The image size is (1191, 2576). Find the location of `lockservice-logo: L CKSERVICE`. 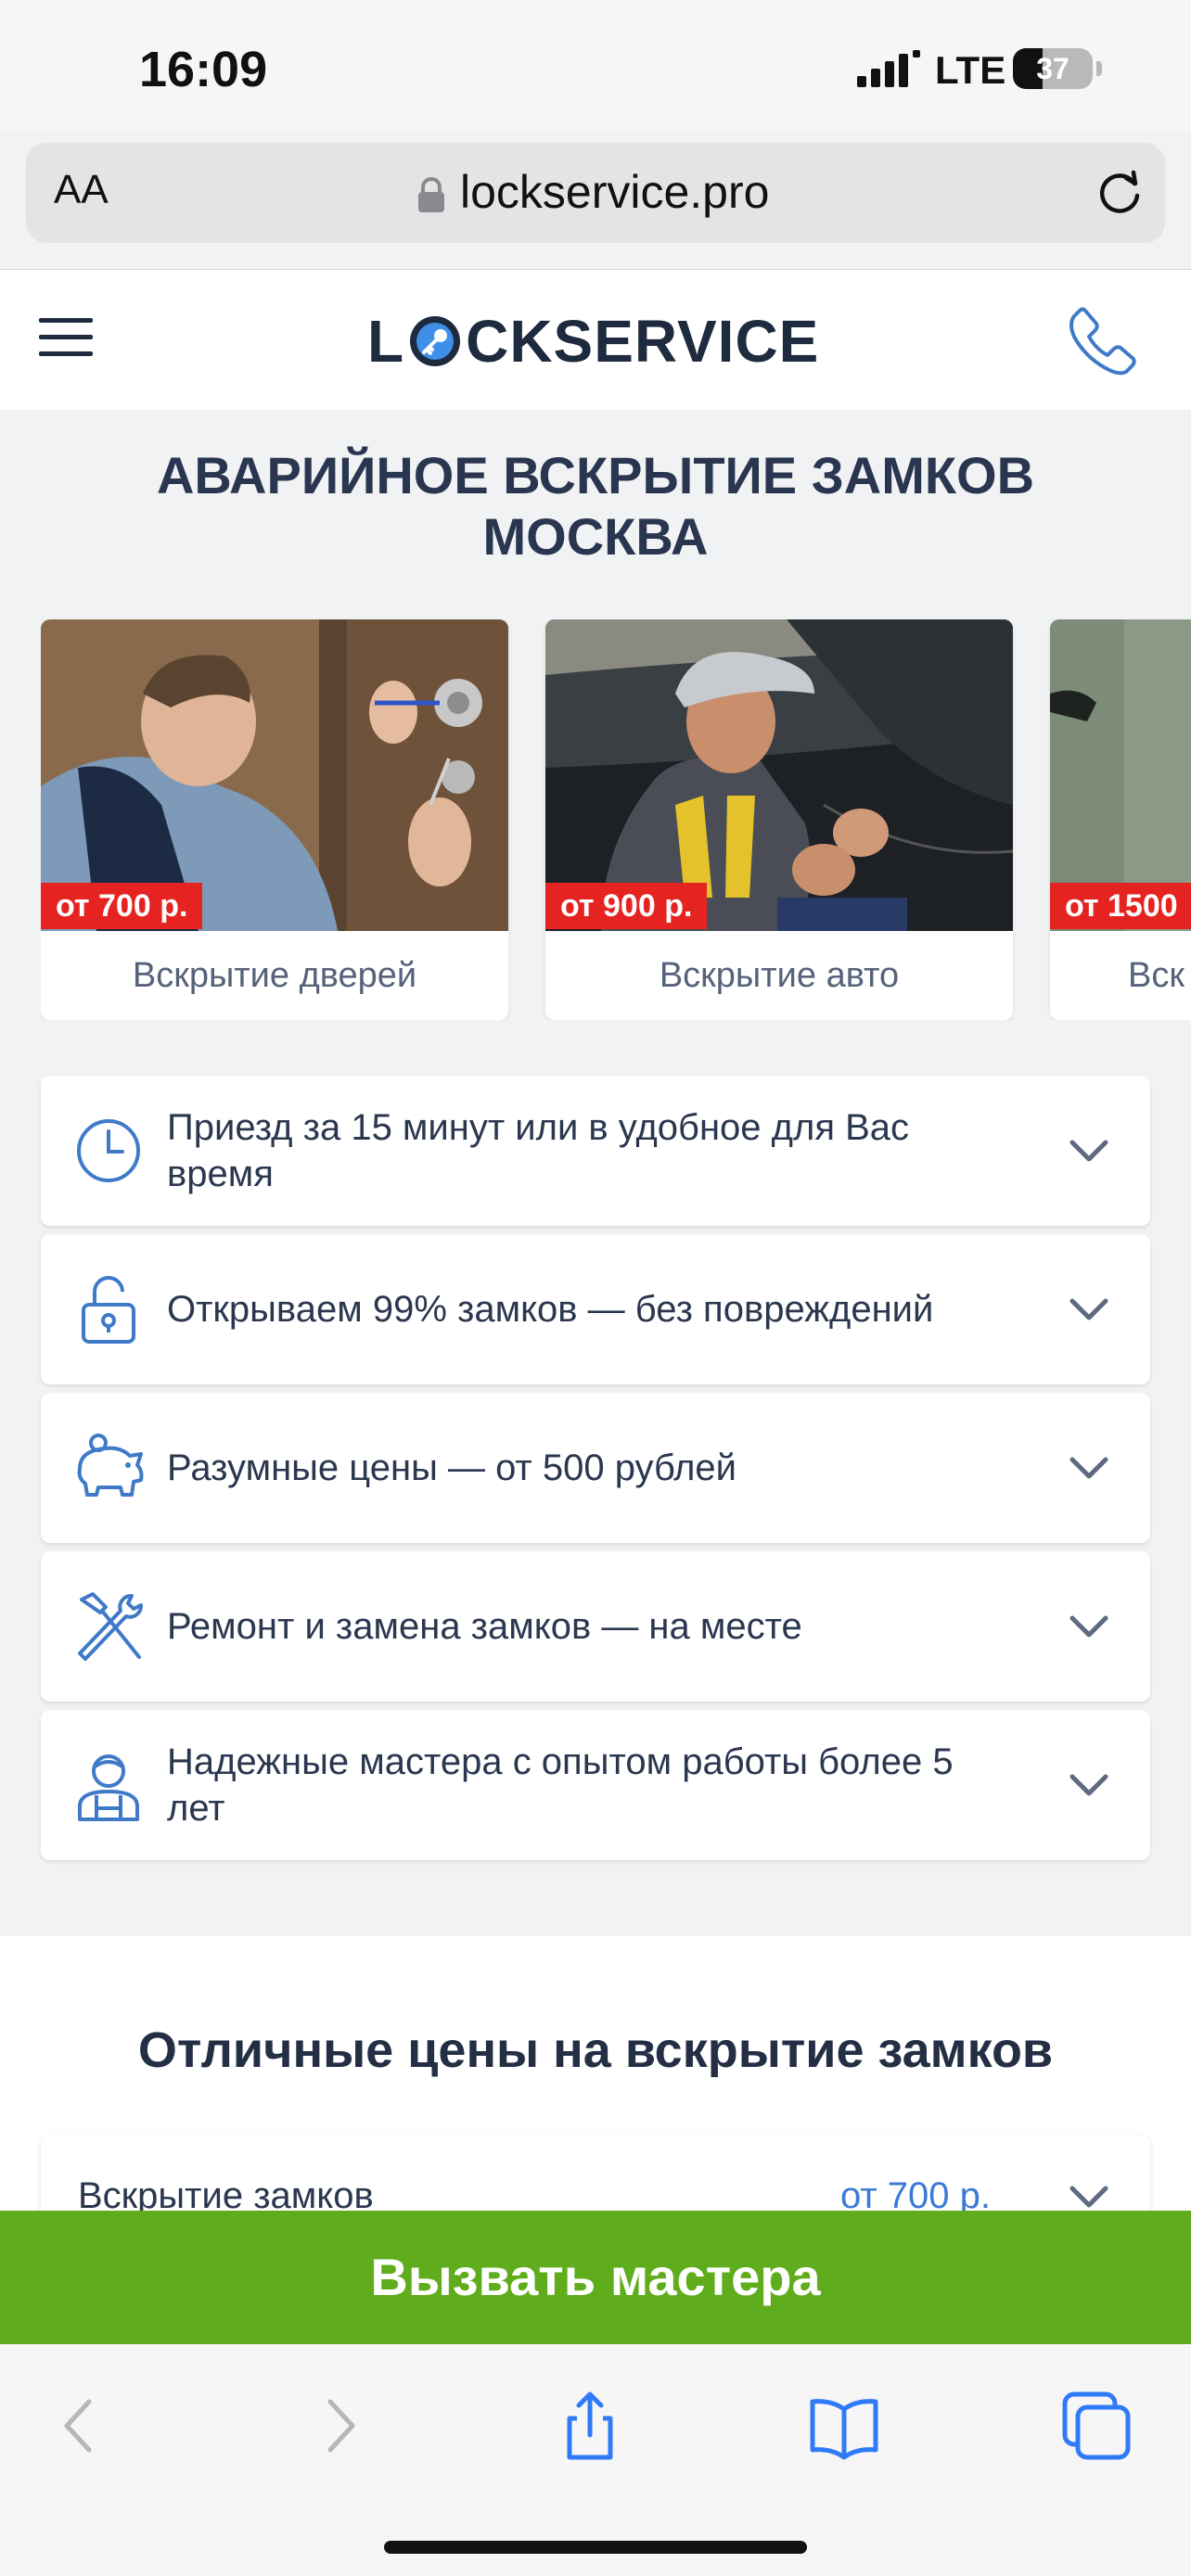

lockservice-logo: L CKSERVICE is located at coordinates (593, 341).